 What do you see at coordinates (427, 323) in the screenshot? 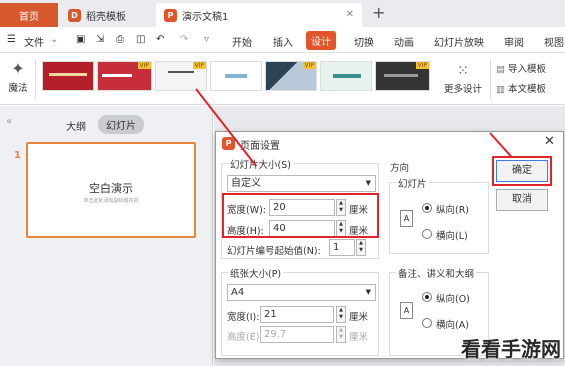
I see `notes-landscape-radio` at bounding box center [427, 323].